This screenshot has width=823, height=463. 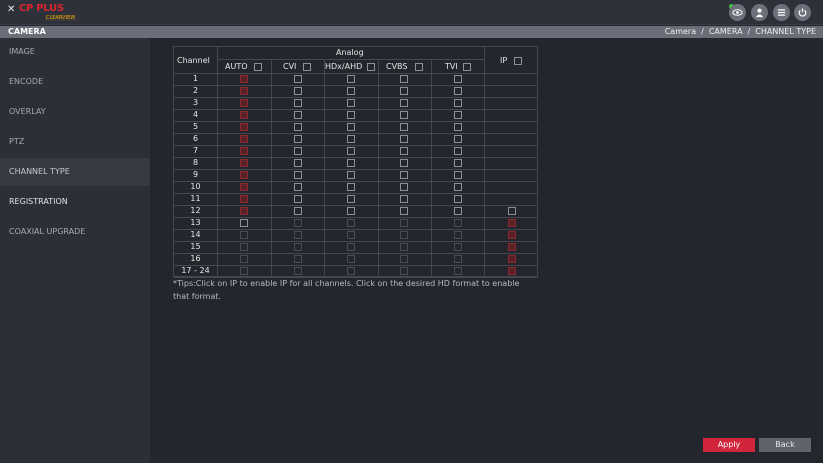 I want to click on logo-mark: ✕, so click(x=11, y=9).